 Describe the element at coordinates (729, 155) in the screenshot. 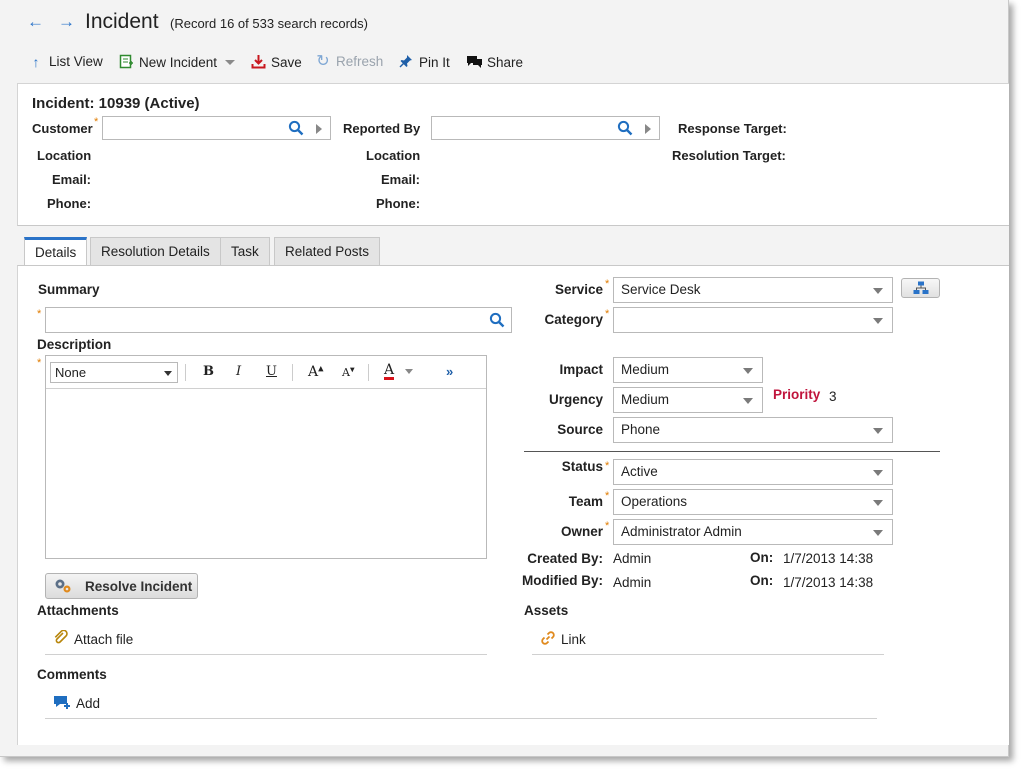

I see `resolution-target-label: Resolution Target:` at that location.